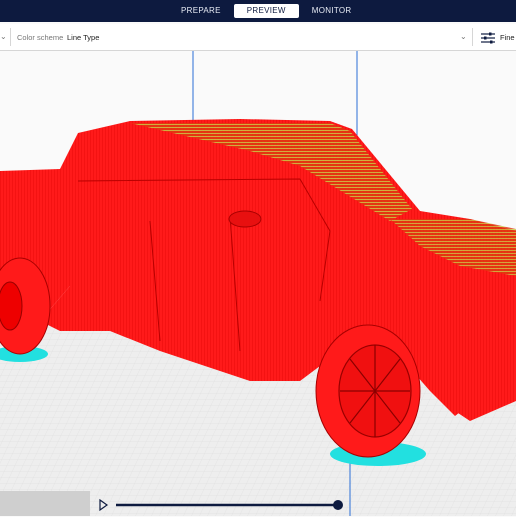 The height and width of the screenshot is (517, 516). I want to click on tab-preview: PREVIEW, so click(266, 11).